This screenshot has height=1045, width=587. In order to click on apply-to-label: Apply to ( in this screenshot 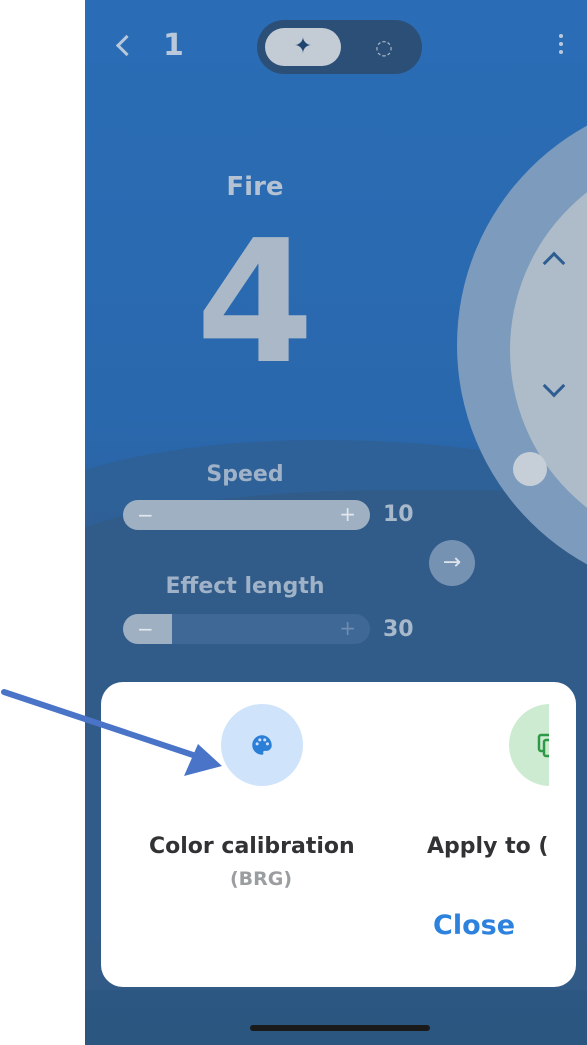, I will do `click(488, 846)`.